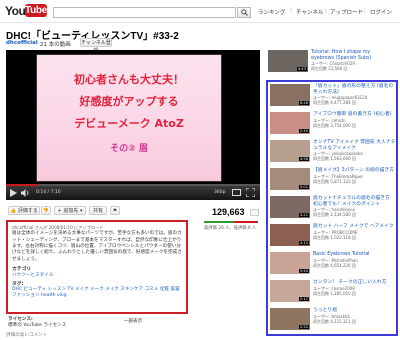 The width and height of the screenshot is (400, 340). Describe the element at coordinates (200, 22) in the screenshot. I see `header-divider` at that location.